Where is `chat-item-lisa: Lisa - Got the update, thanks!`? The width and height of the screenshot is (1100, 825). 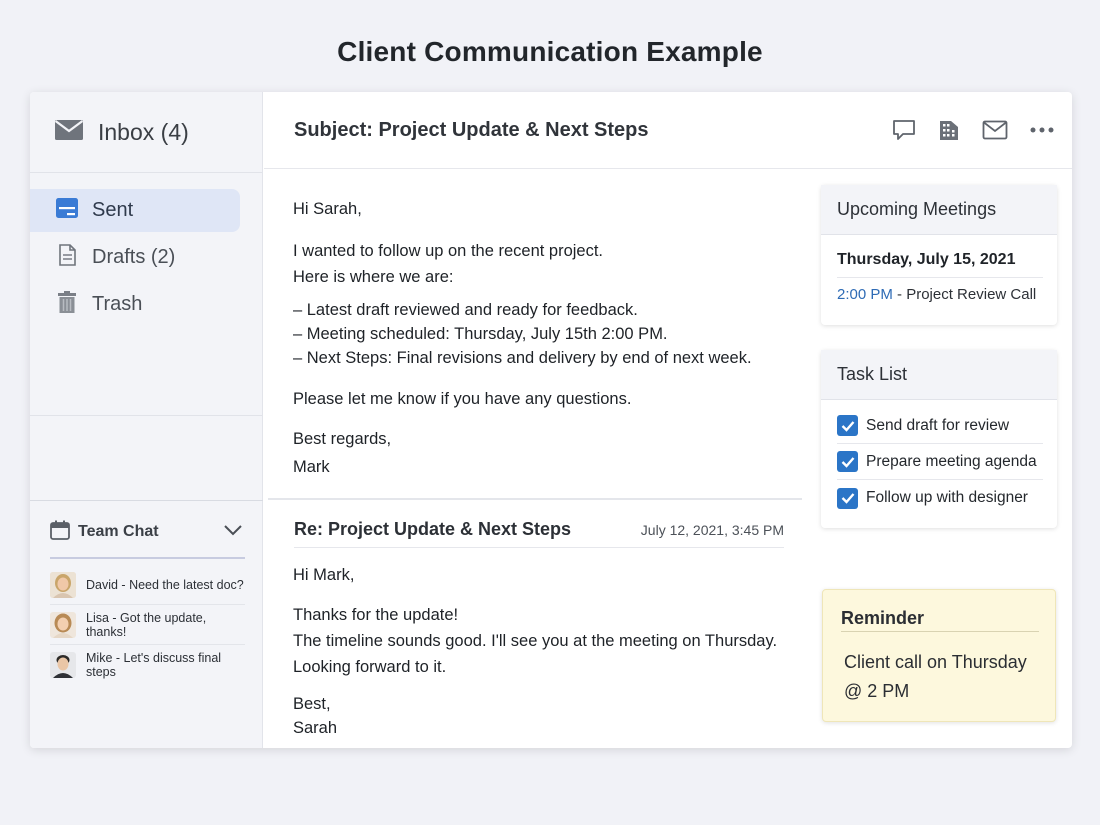 chat-item-lisa: Lisa - Got the update, thanks! is located at coordinates (147, 625).